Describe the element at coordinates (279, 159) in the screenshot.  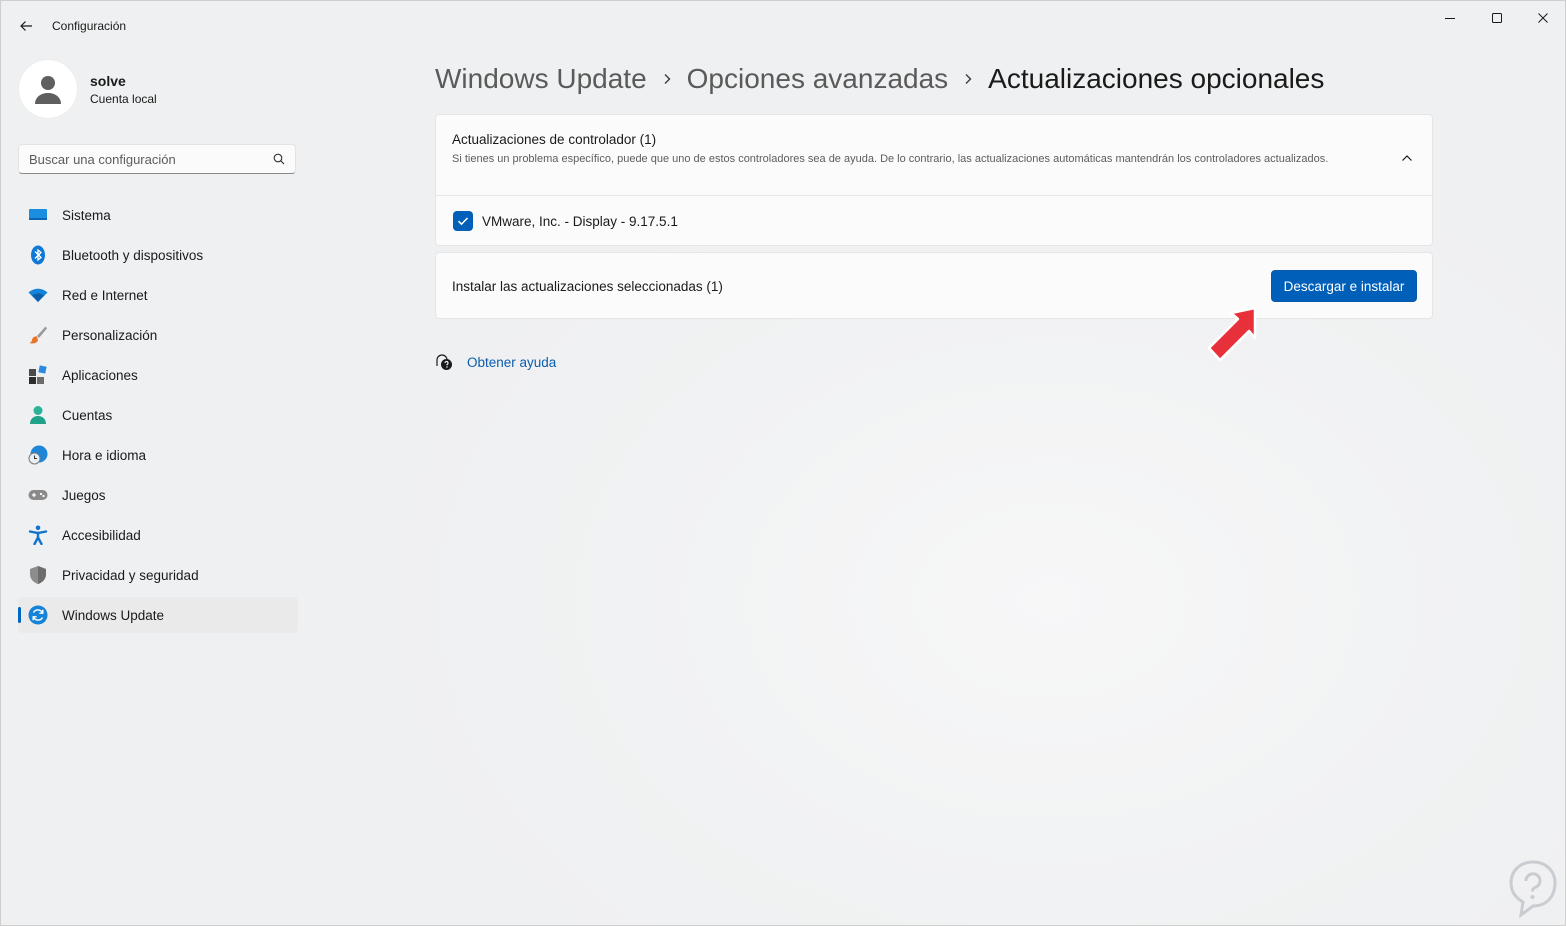
I see `search-icon` at that location.